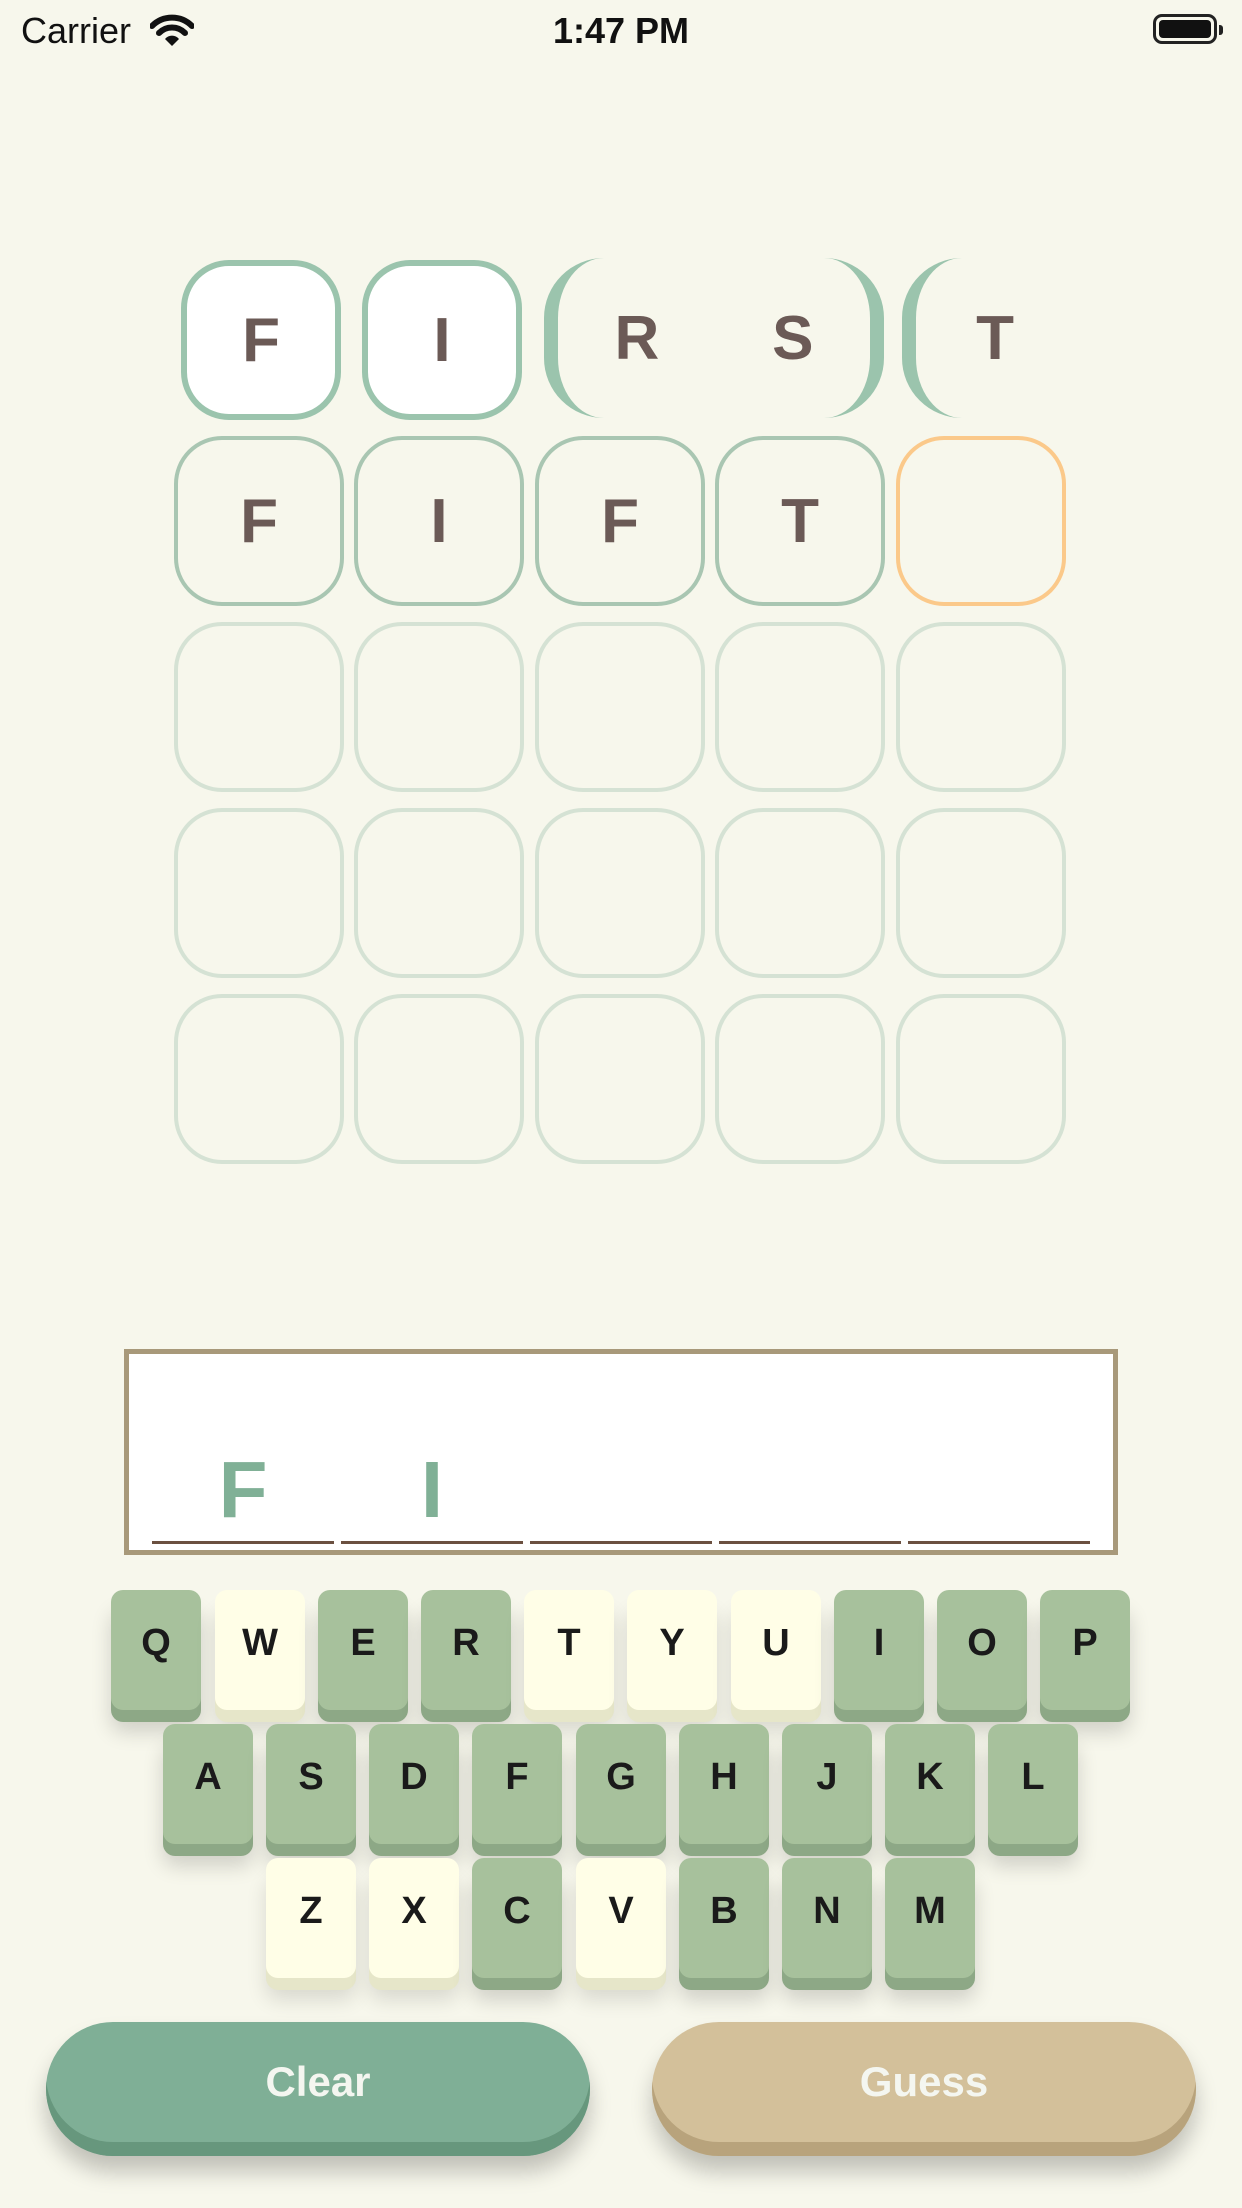 The image size is (1242, 2208). What do you see at coordinates (439, 521) in the screenshot?
I see `tile-r2-c2: I` at bounding box center [439, 521].